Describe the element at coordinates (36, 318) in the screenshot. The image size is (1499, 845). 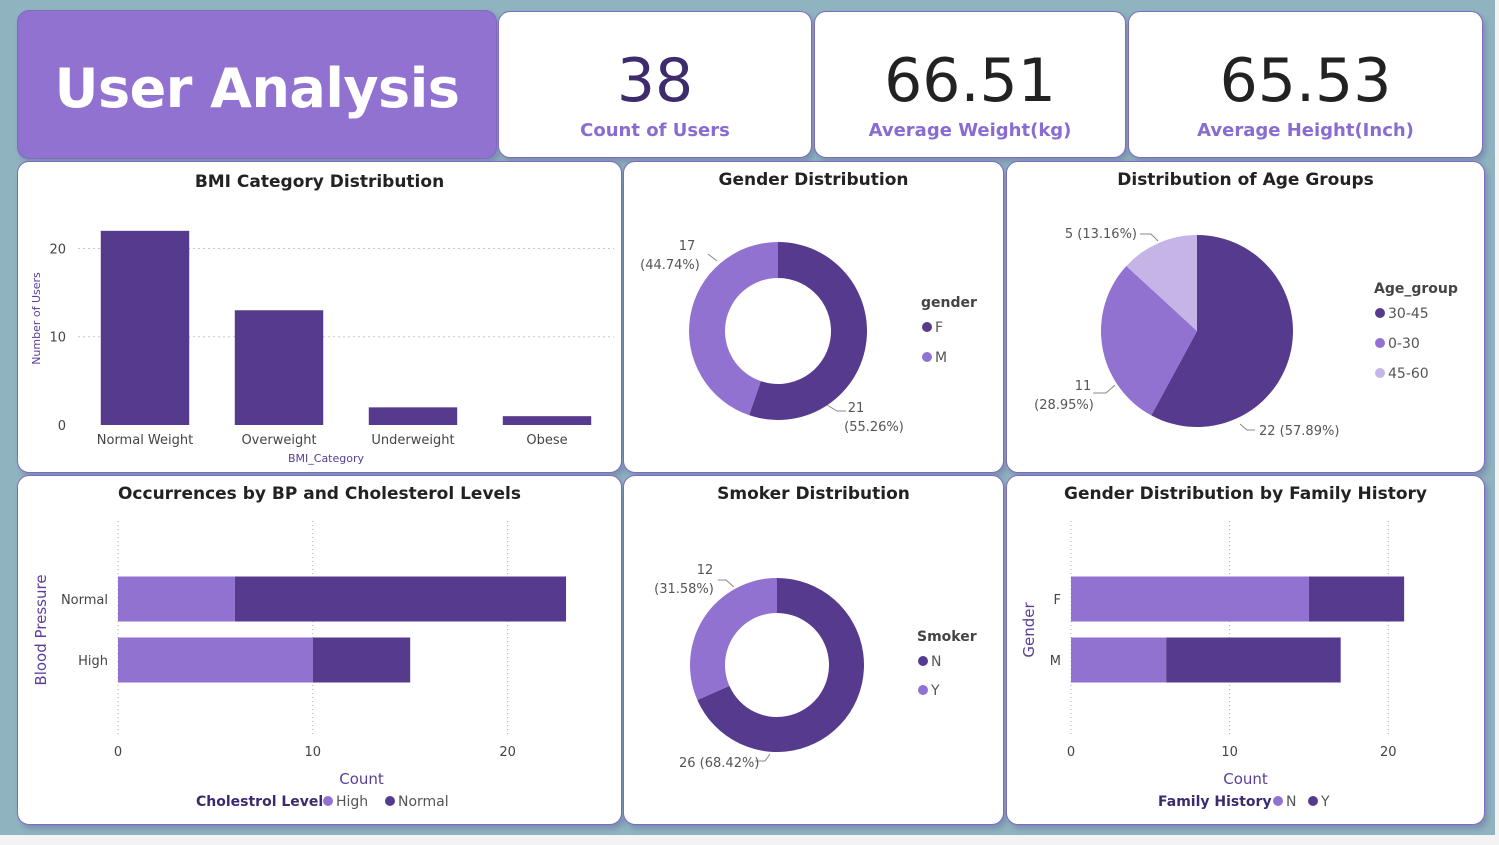
I see `y-axis-title: Number of Users` at that location.